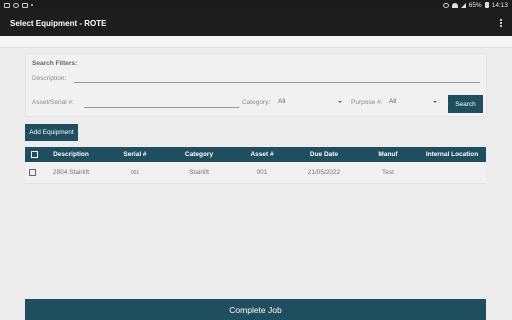 The height and width of the screenshot is (320, 512). I want to click on purpose-dropdown-icon, so click(435, 101).